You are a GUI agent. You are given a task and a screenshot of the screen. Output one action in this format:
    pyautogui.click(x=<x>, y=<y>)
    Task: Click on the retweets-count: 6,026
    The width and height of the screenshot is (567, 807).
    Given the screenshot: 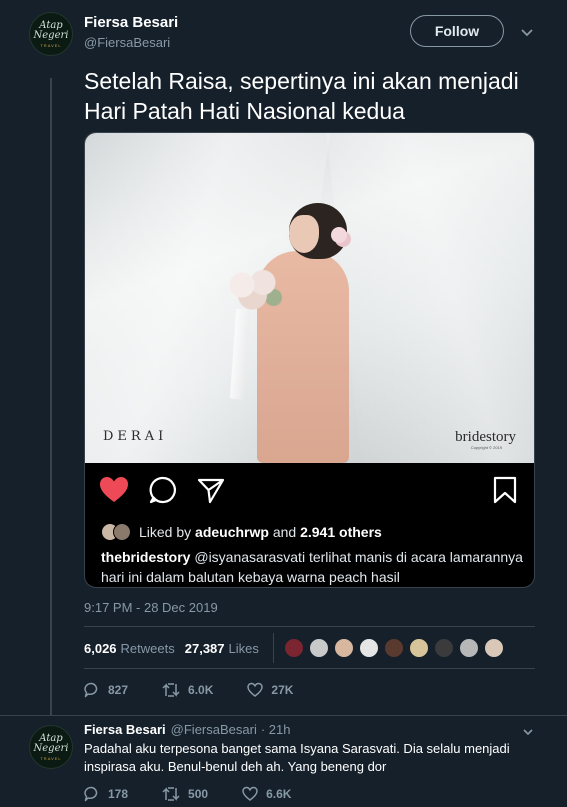 What is the action you would take?
    pyautogui.click(x=100, y=648)
    